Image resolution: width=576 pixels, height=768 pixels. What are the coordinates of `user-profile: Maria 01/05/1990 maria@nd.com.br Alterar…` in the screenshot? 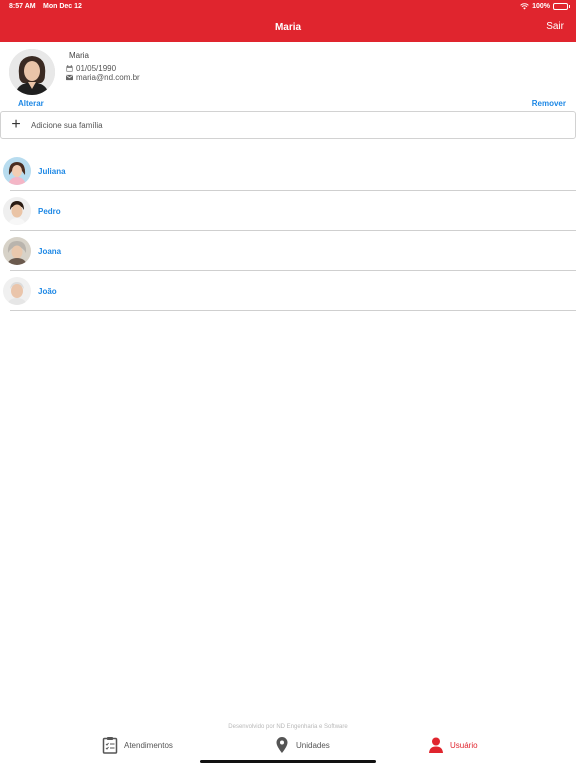 It's located at (288, 77).